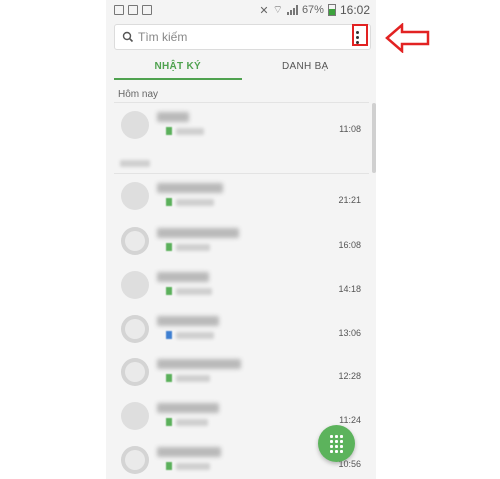 This screenshot has height=479, width=500. What do you see at coordinates (241, 199) in the screenshot?
I see `call-log-row: 21:21` at bounding box center [241, 199].